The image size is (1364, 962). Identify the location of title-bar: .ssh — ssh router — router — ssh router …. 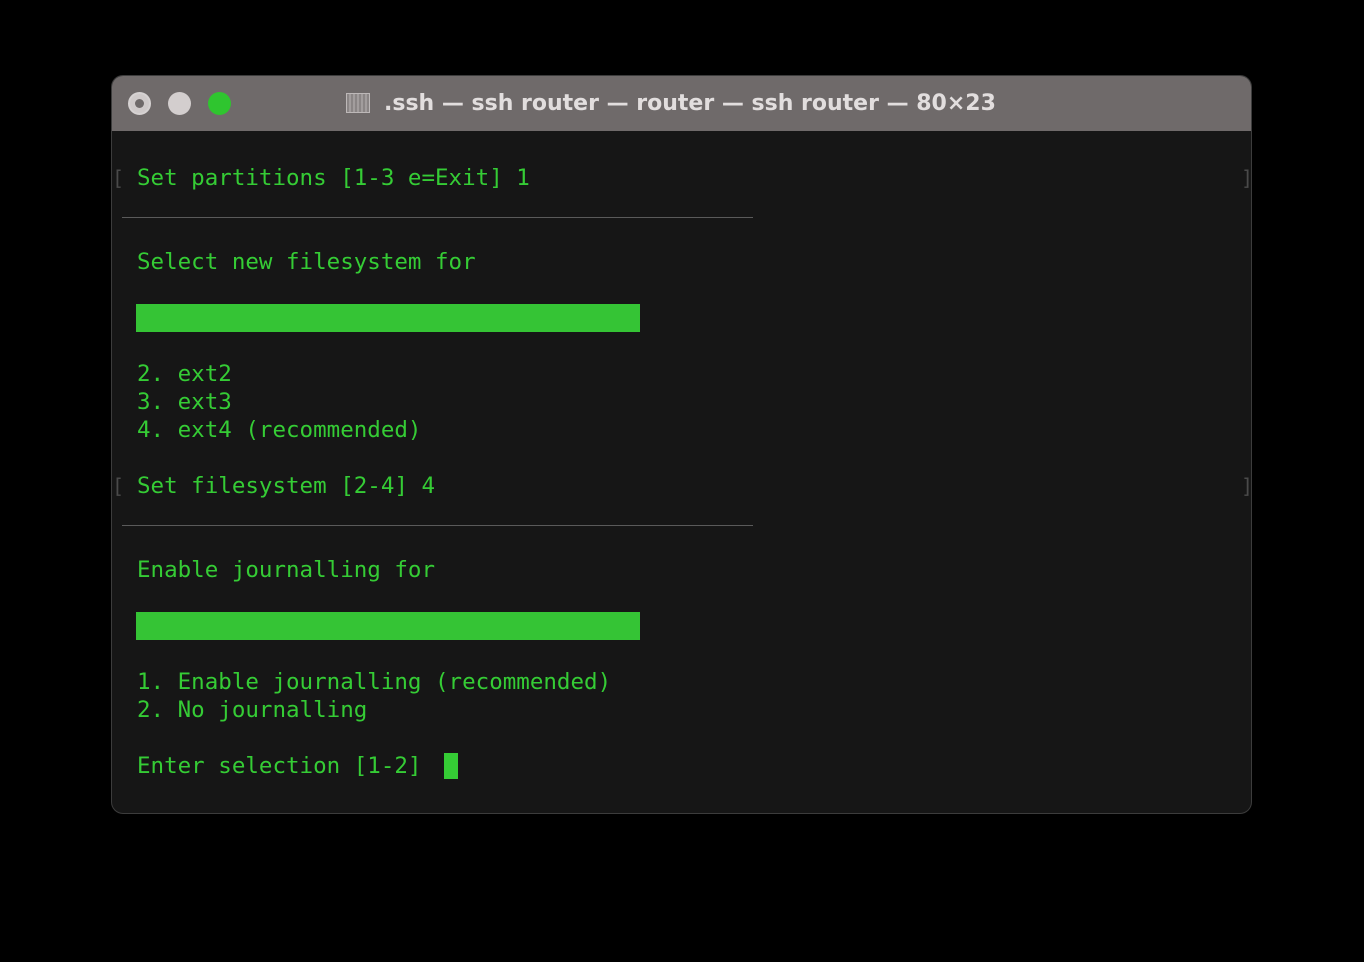
(681, 103).